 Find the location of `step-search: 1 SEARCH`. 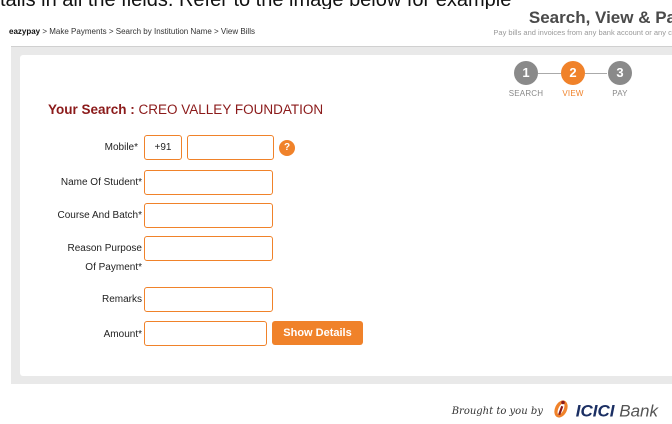

step-search: 1 SEARCH is located at coordinates (526, 79).